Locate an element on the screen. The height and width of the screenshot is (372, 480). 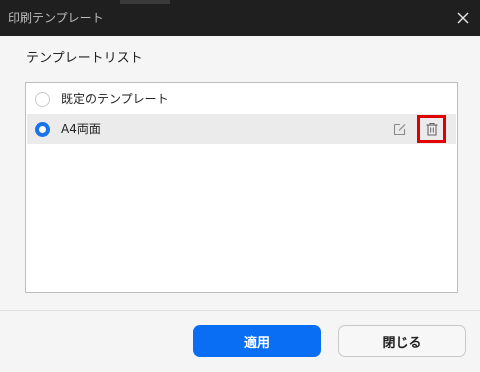
trash-icon is located at coordinates (431, 129).